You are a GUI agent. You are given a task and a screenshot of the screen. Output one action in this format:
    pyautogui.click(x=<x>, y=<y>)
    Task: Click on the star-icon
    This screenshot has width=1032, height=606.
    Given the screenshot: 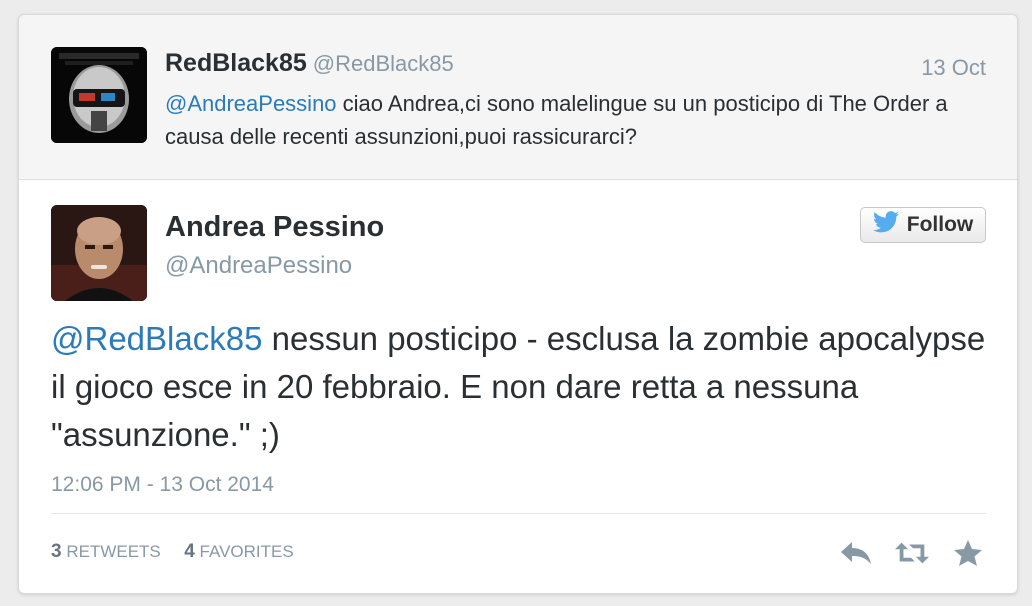 What is the action you would take?
    pyautogui.click(x=968, y=553)
    